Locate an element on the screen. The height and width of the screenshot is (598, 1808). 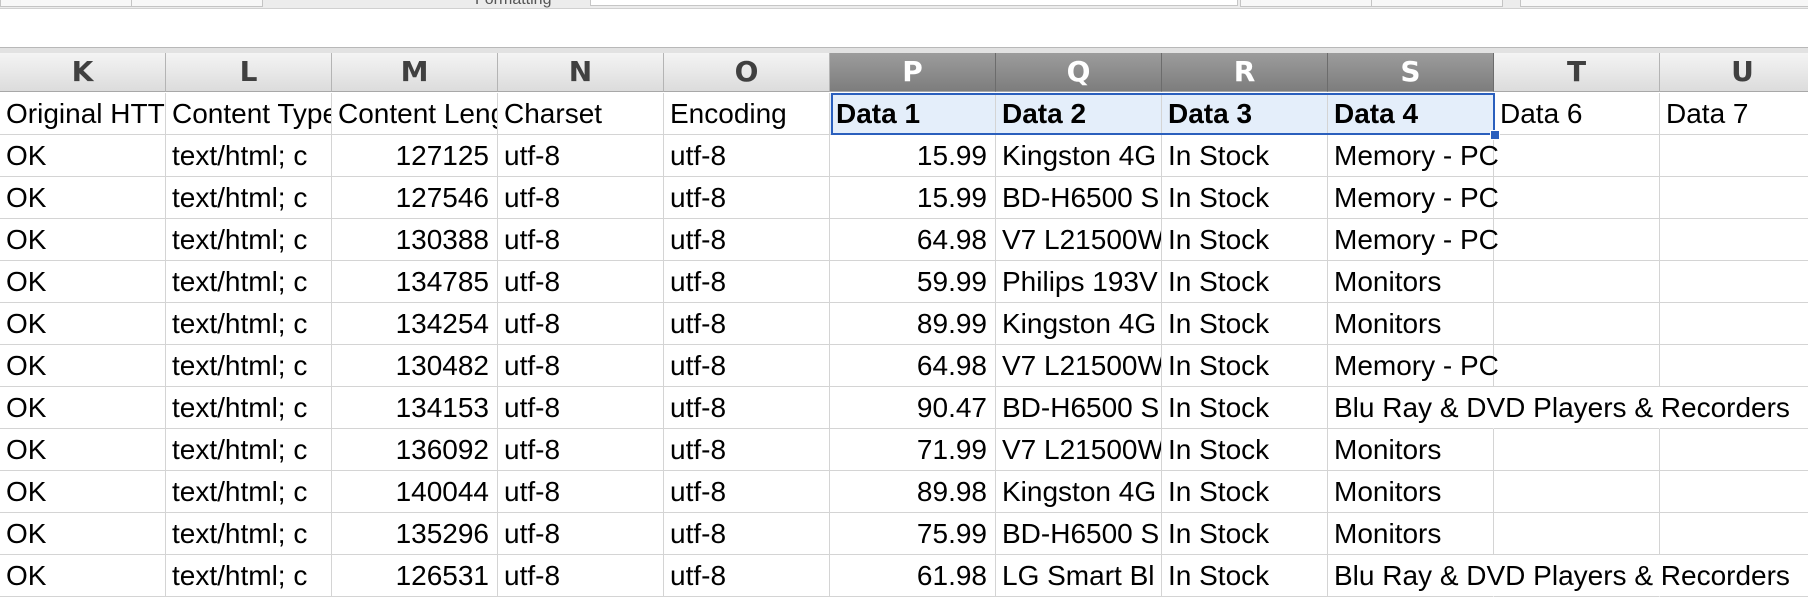
column-header-n: N is located at coordinates (581, 72).